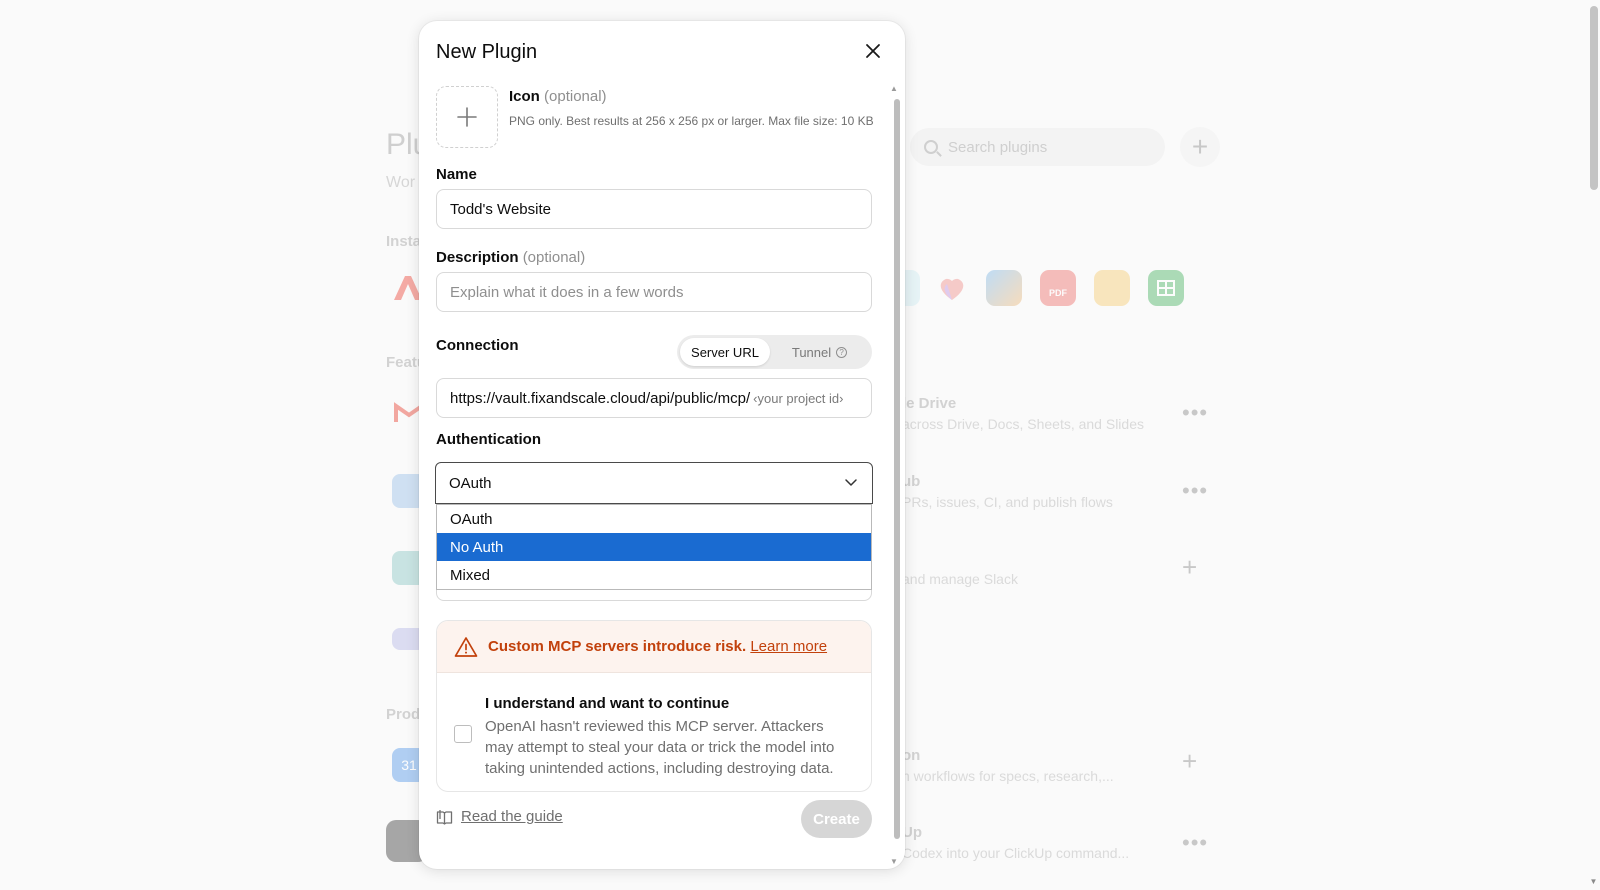  I want to click on page-scrollbar, so click(1594, 98).